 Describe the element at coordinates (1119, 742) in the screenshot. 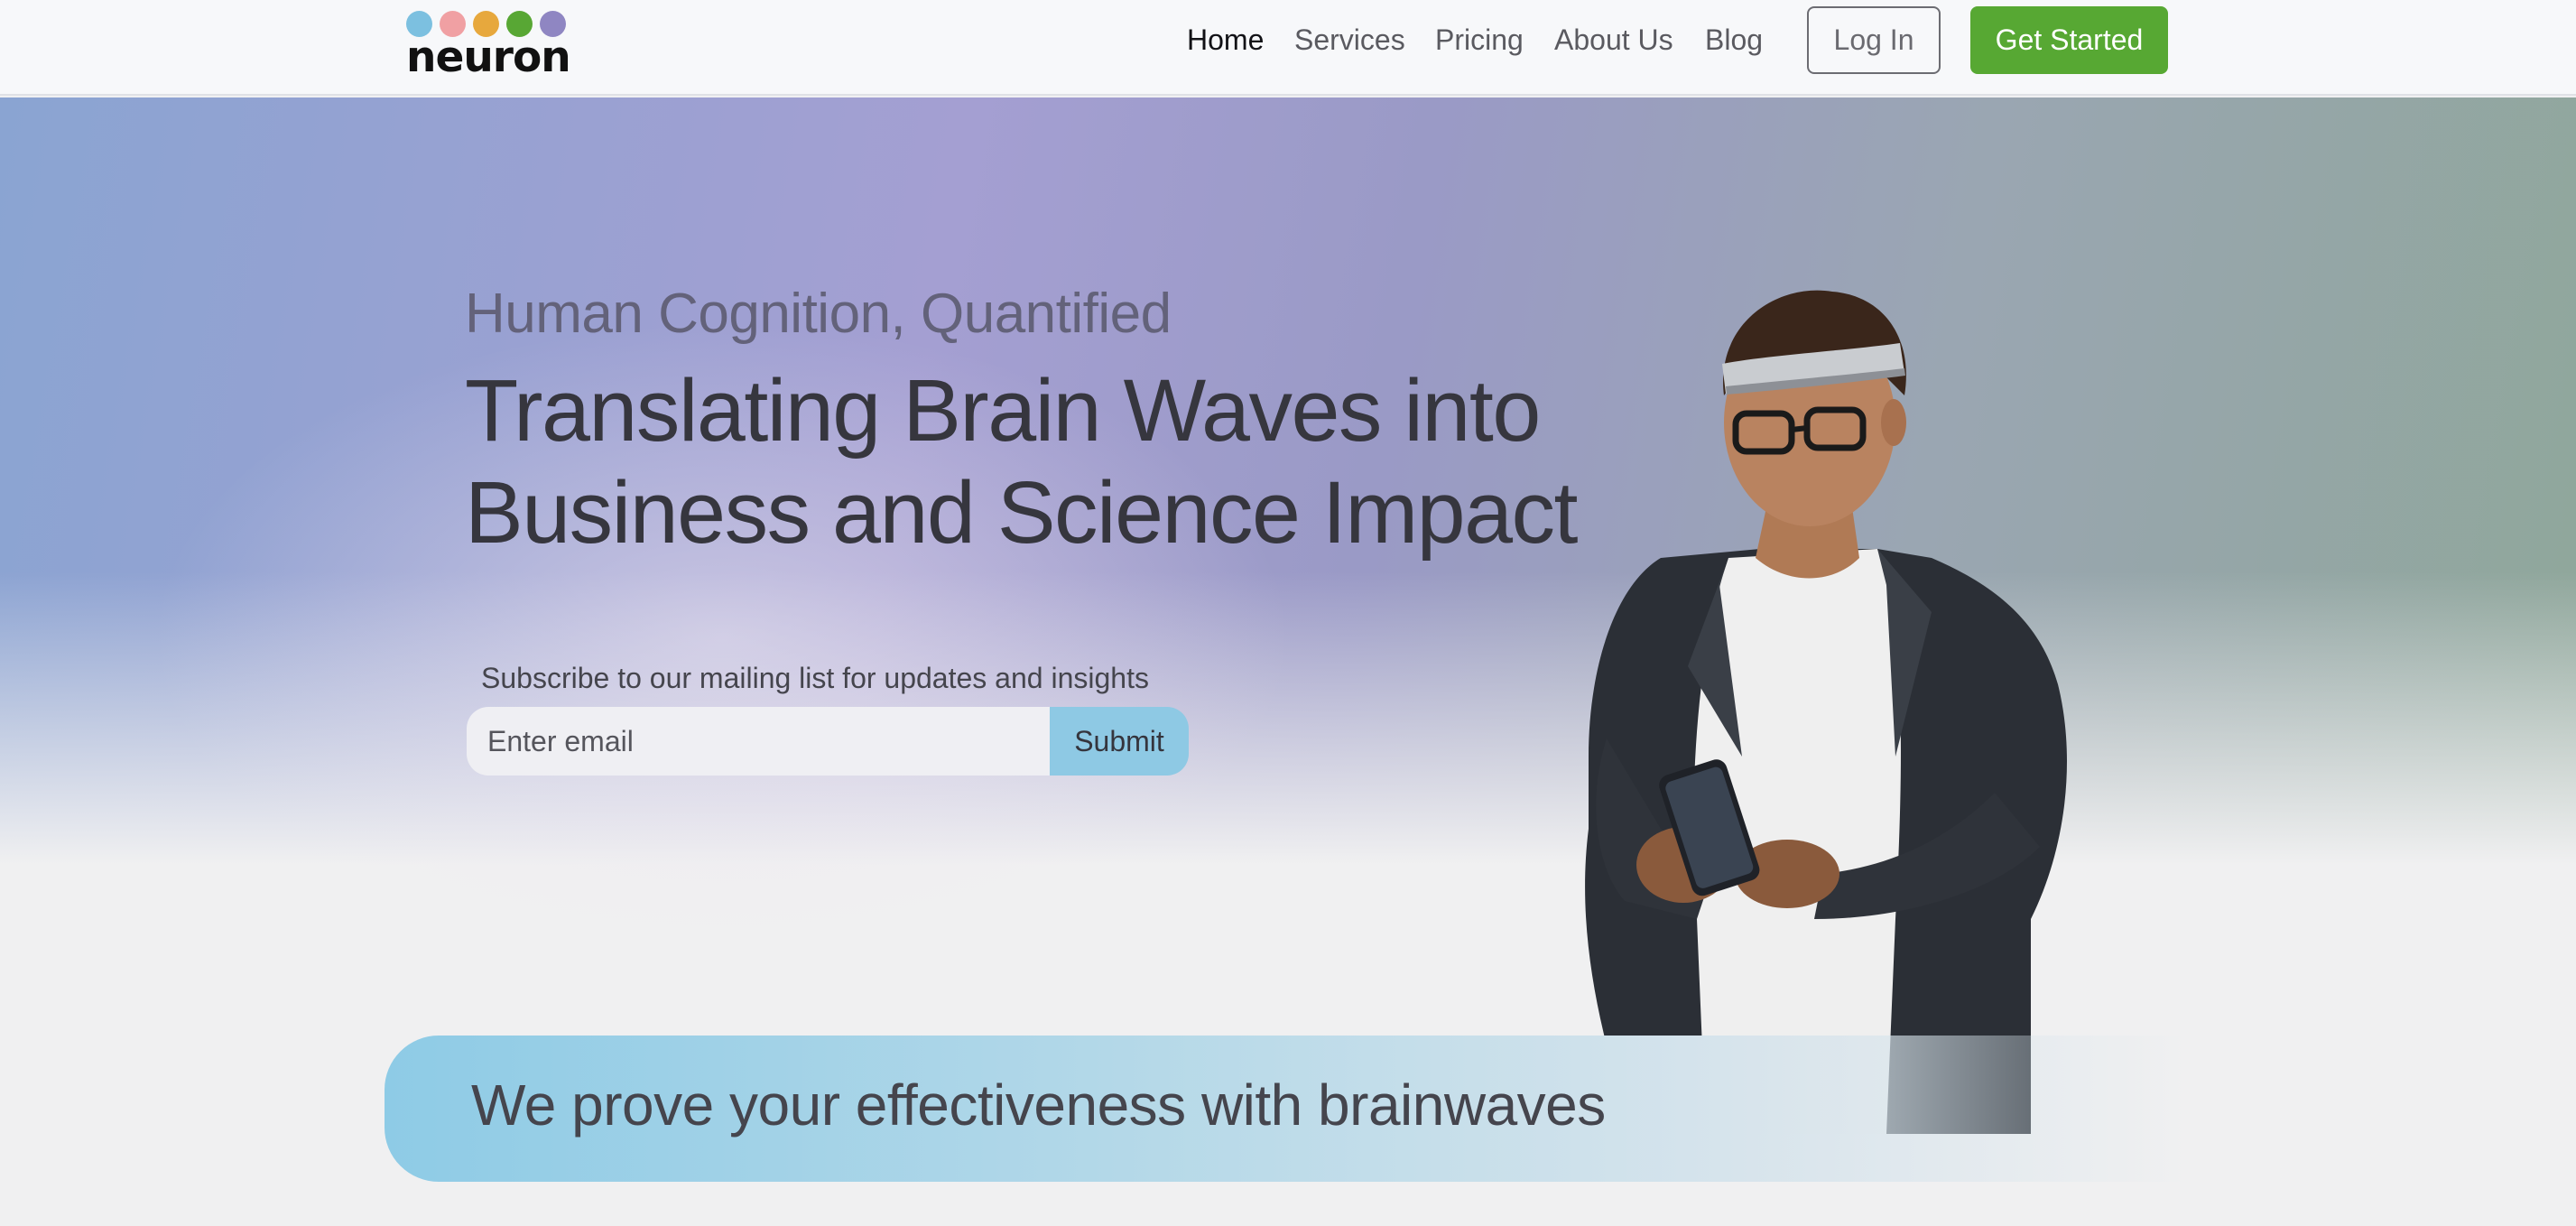

I see `submit-button: Submit` at that location.